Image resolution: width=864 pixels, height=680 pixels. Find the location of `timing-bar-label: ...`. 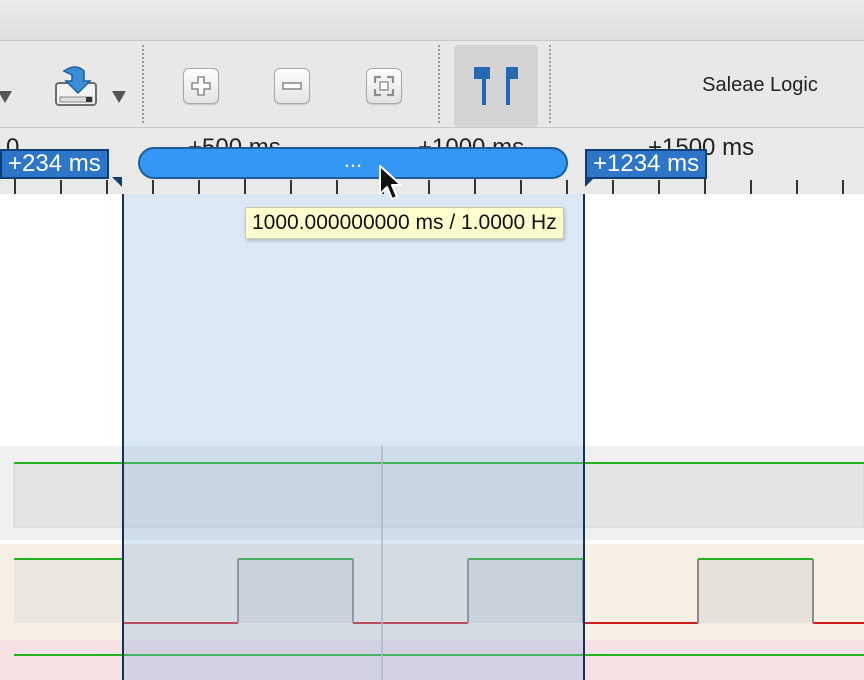

timing-bar-label: ... is located at coordinates (353, 159).